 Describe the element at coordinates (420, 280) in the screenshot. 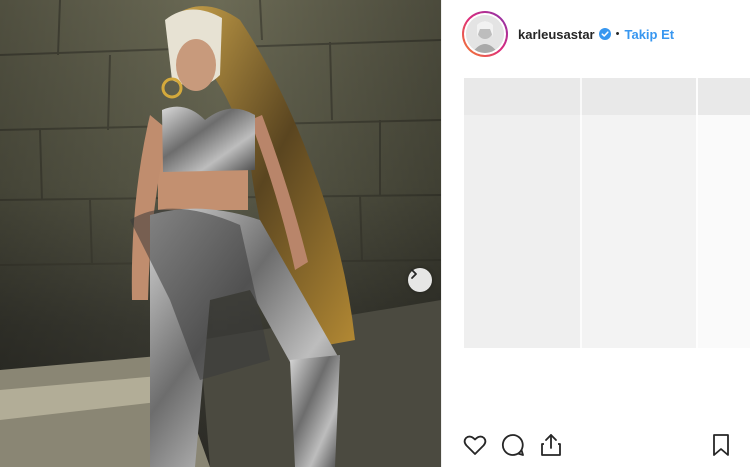

I see `next-photo-button` at that location.